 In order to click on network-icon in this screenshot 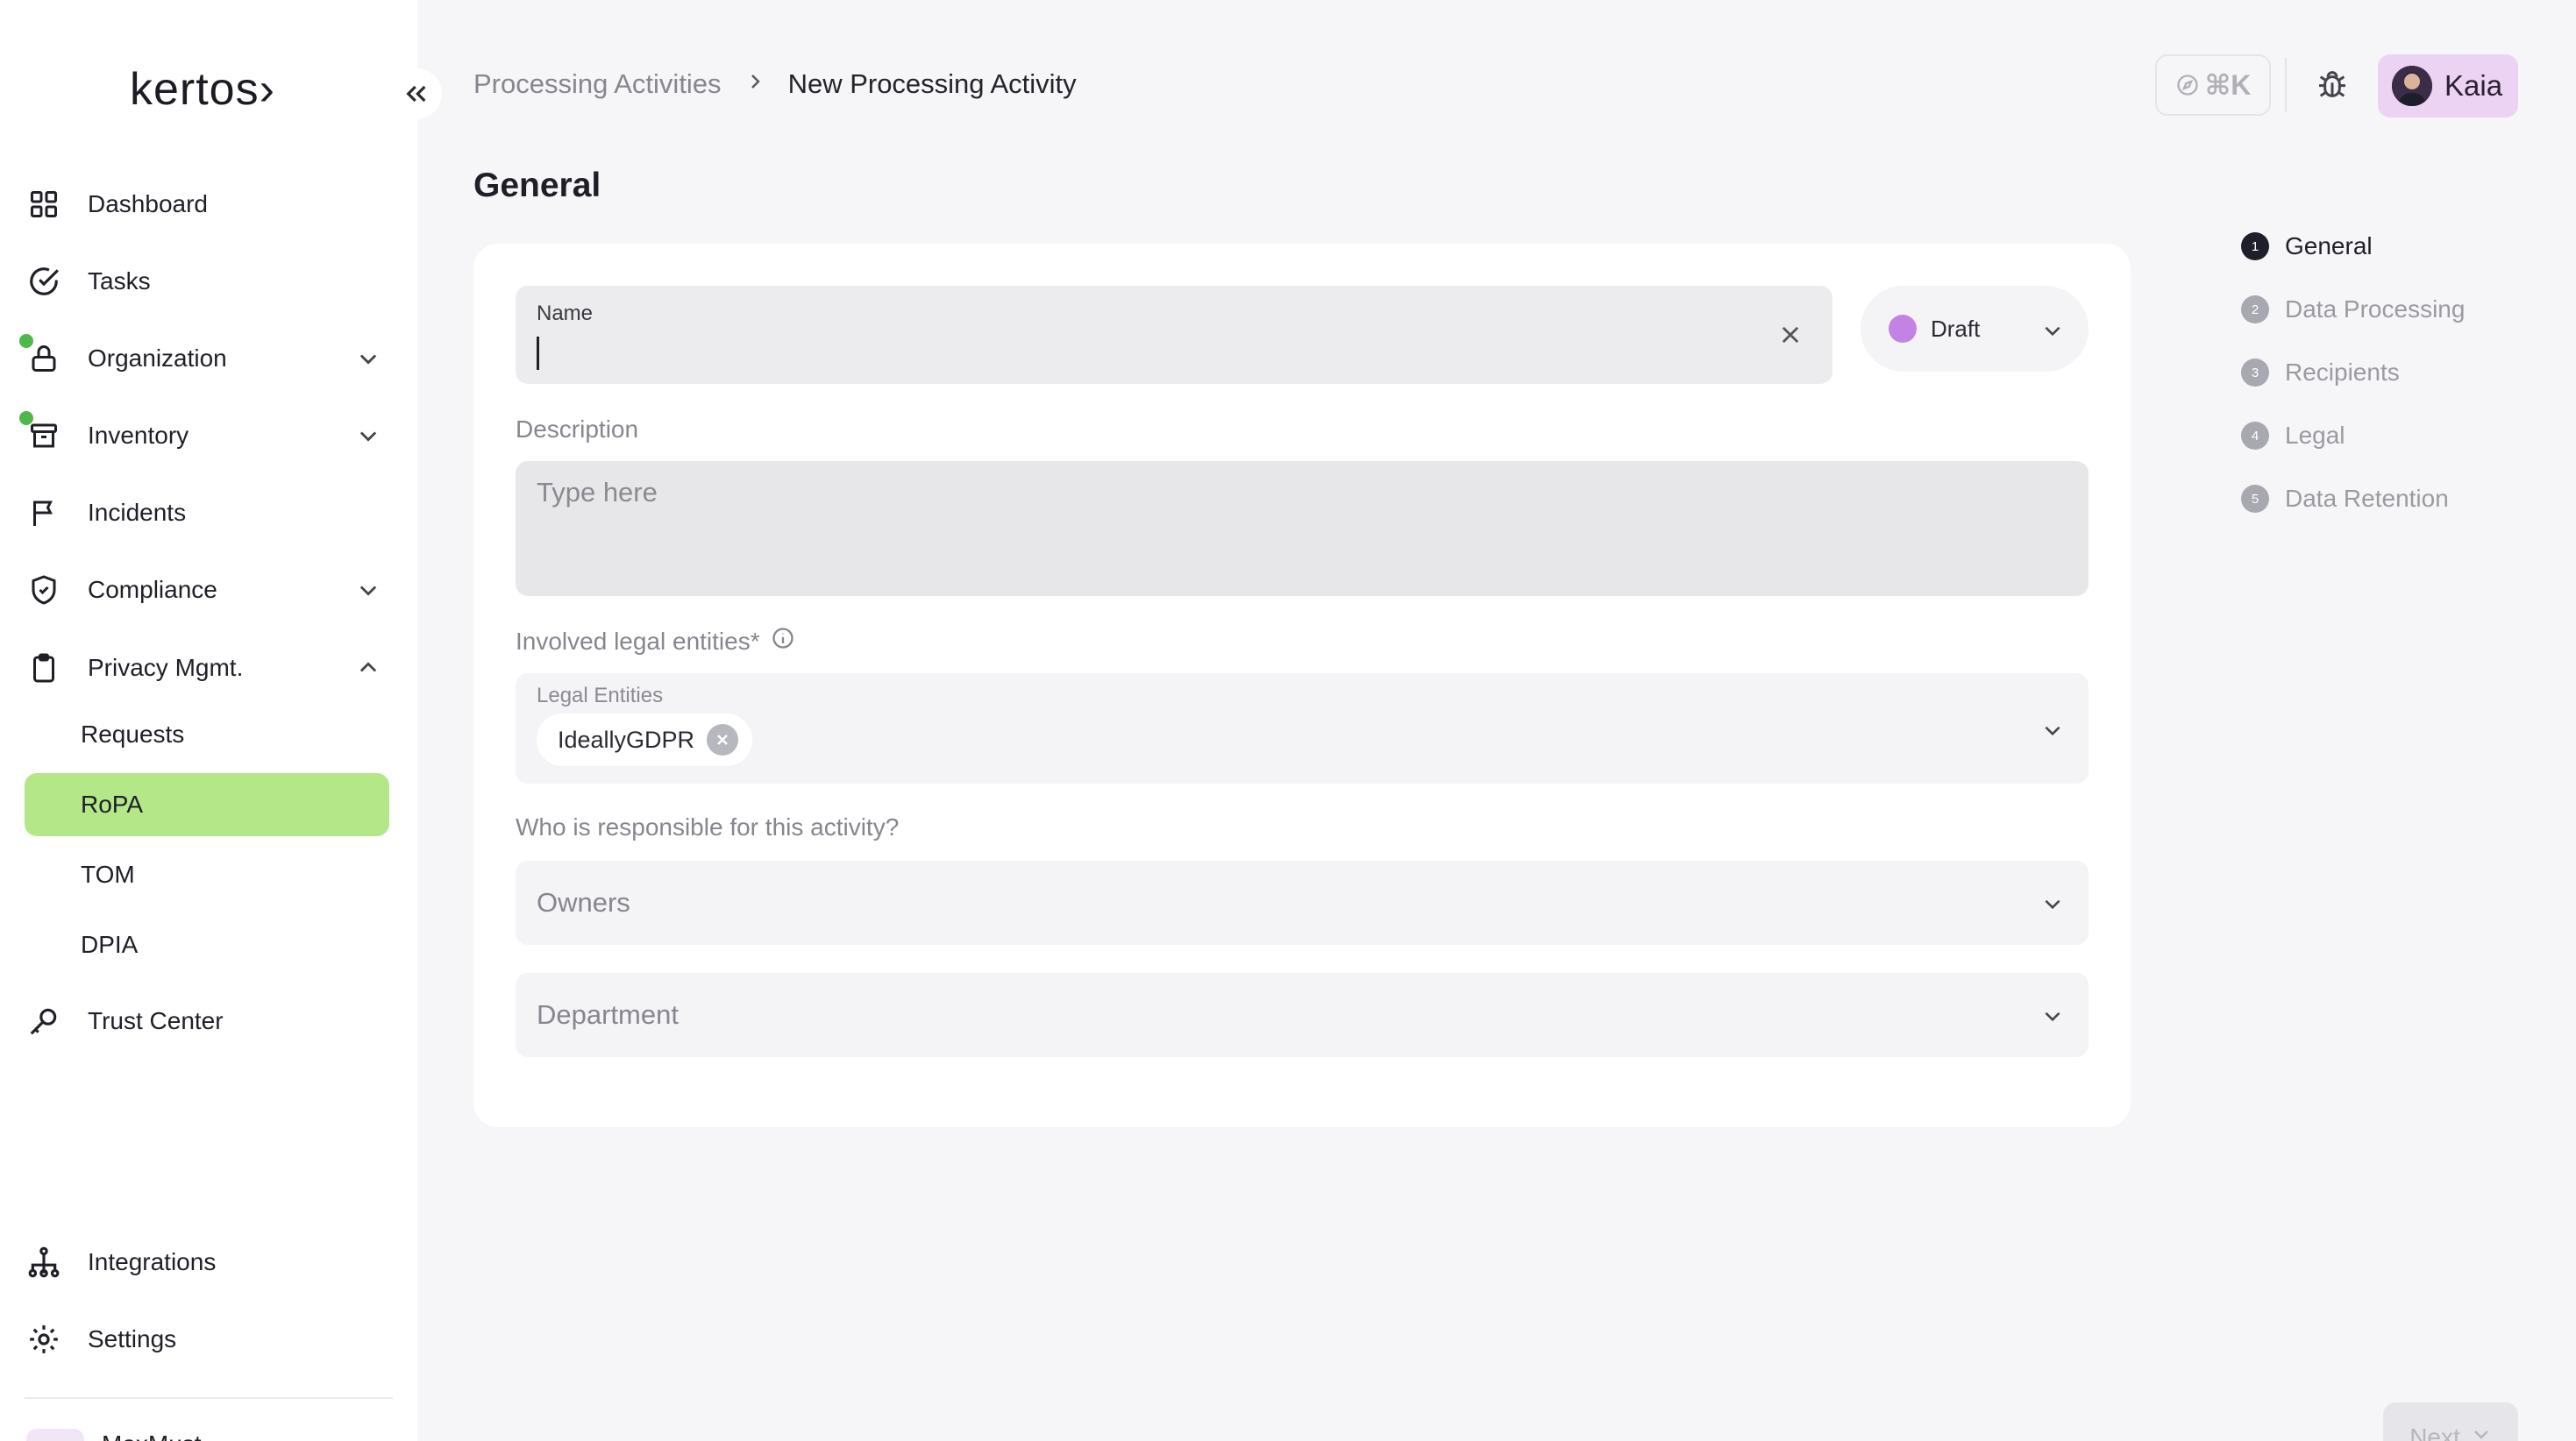, I will do `click(44, 1262)`.